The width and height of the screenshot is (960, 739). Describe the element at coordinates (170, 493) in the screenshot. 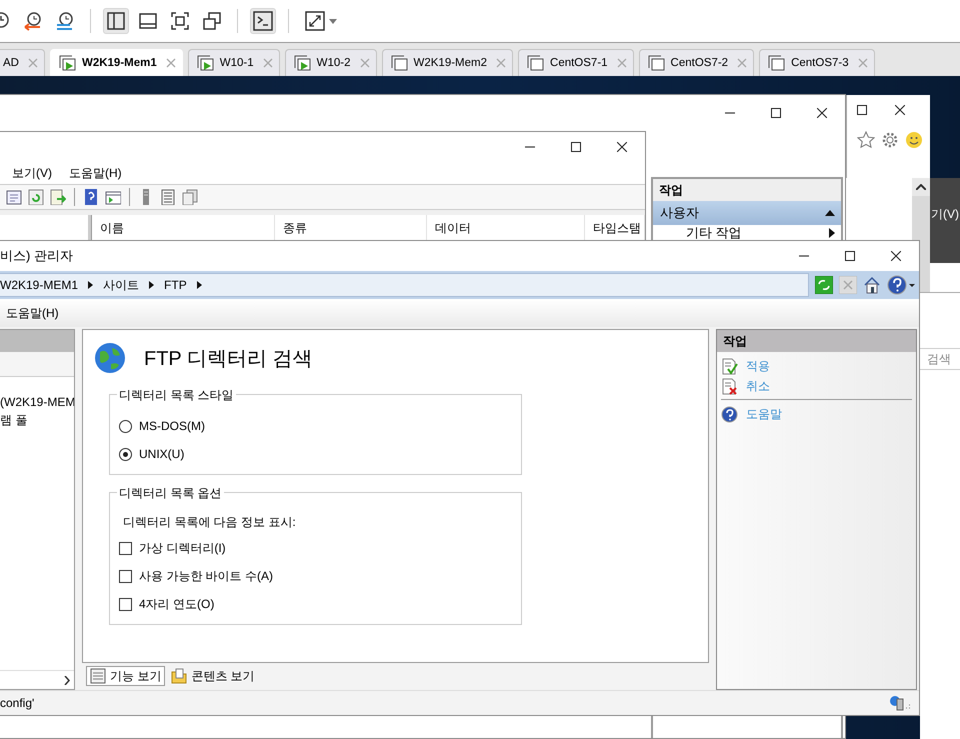

I see `group-title: 디렉터리 목록 옵션` at that location.